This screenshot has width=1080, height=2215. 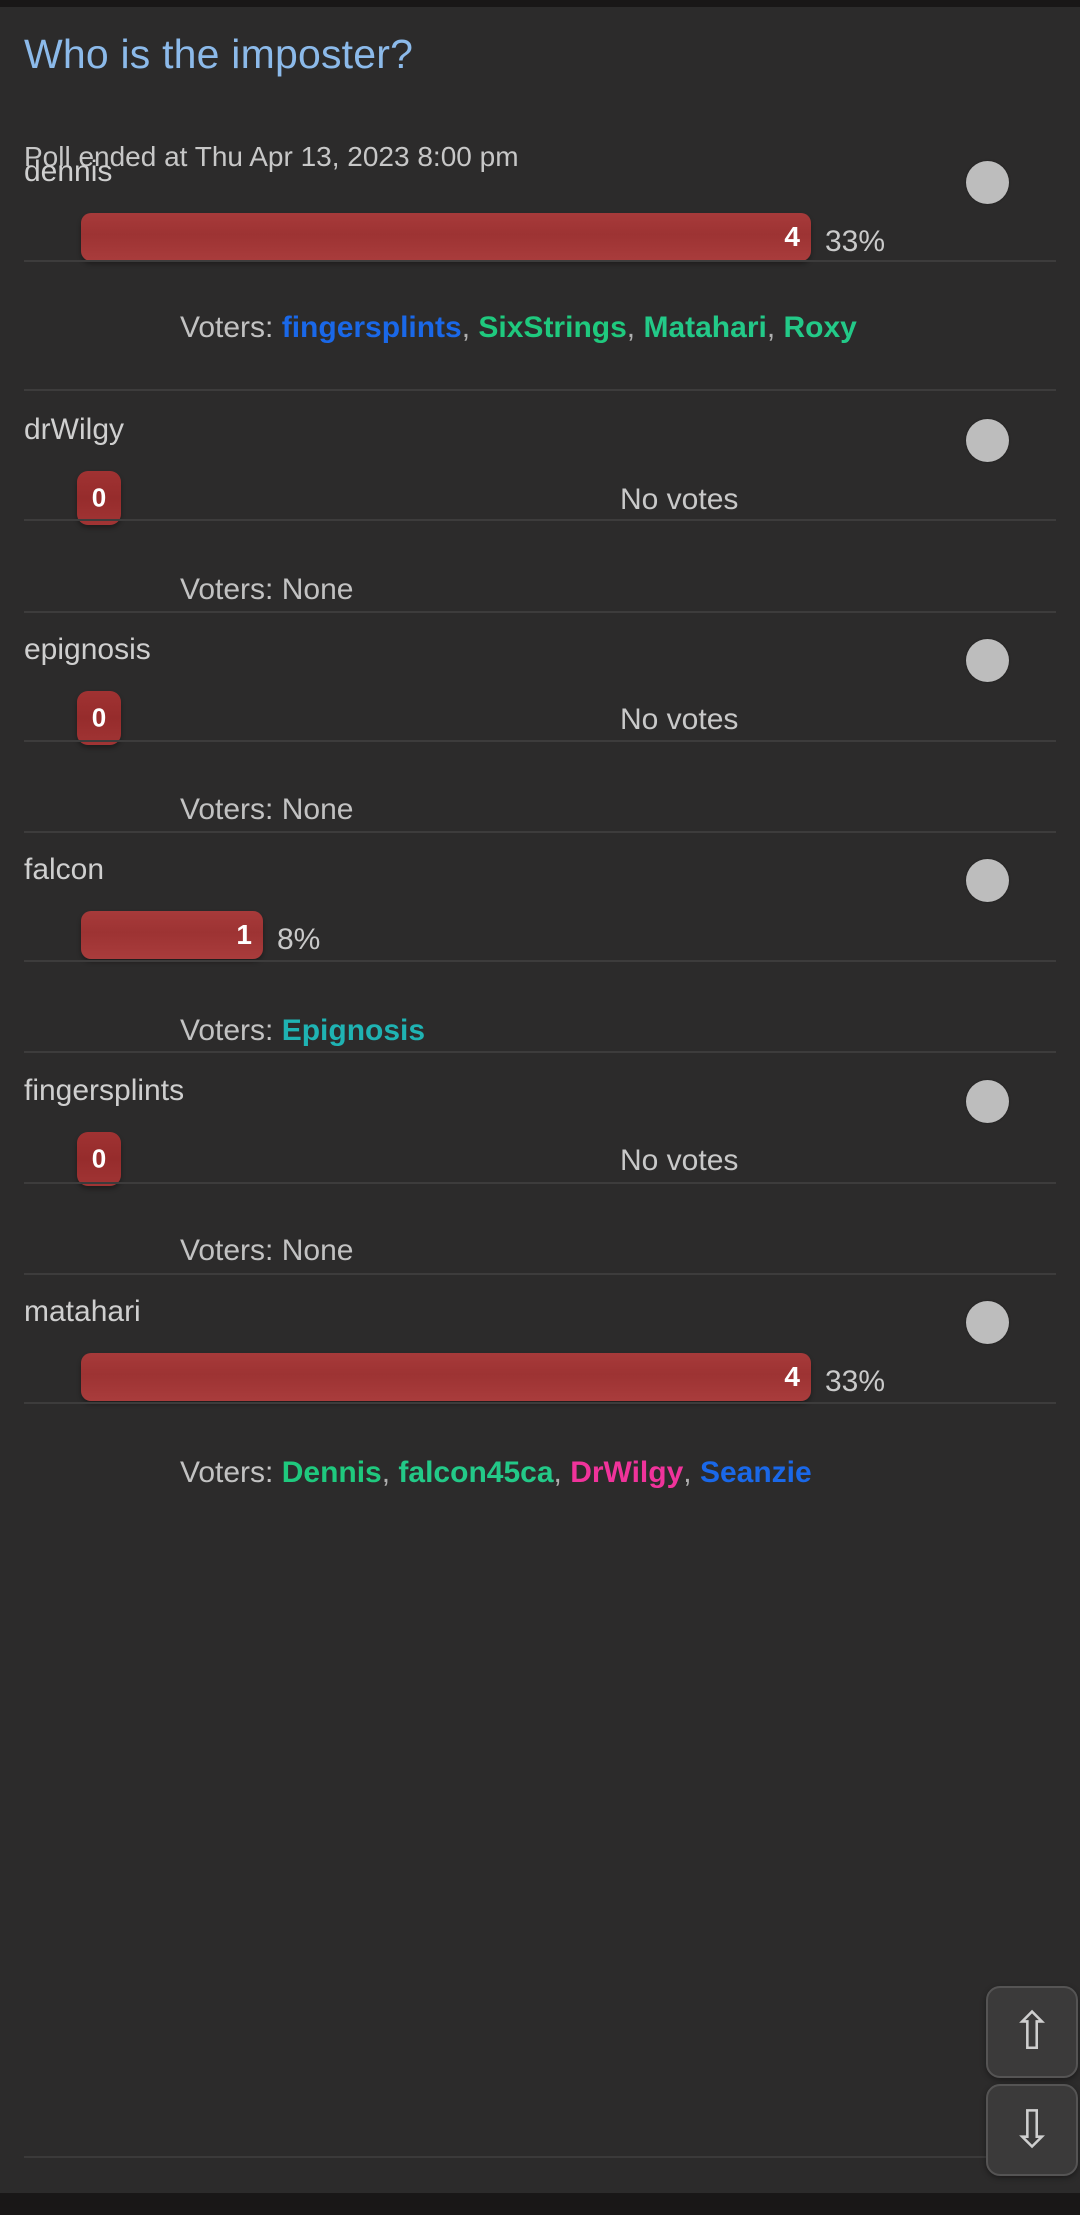 I want to click on voter-name: Roxy, so click(x=820, y=327).